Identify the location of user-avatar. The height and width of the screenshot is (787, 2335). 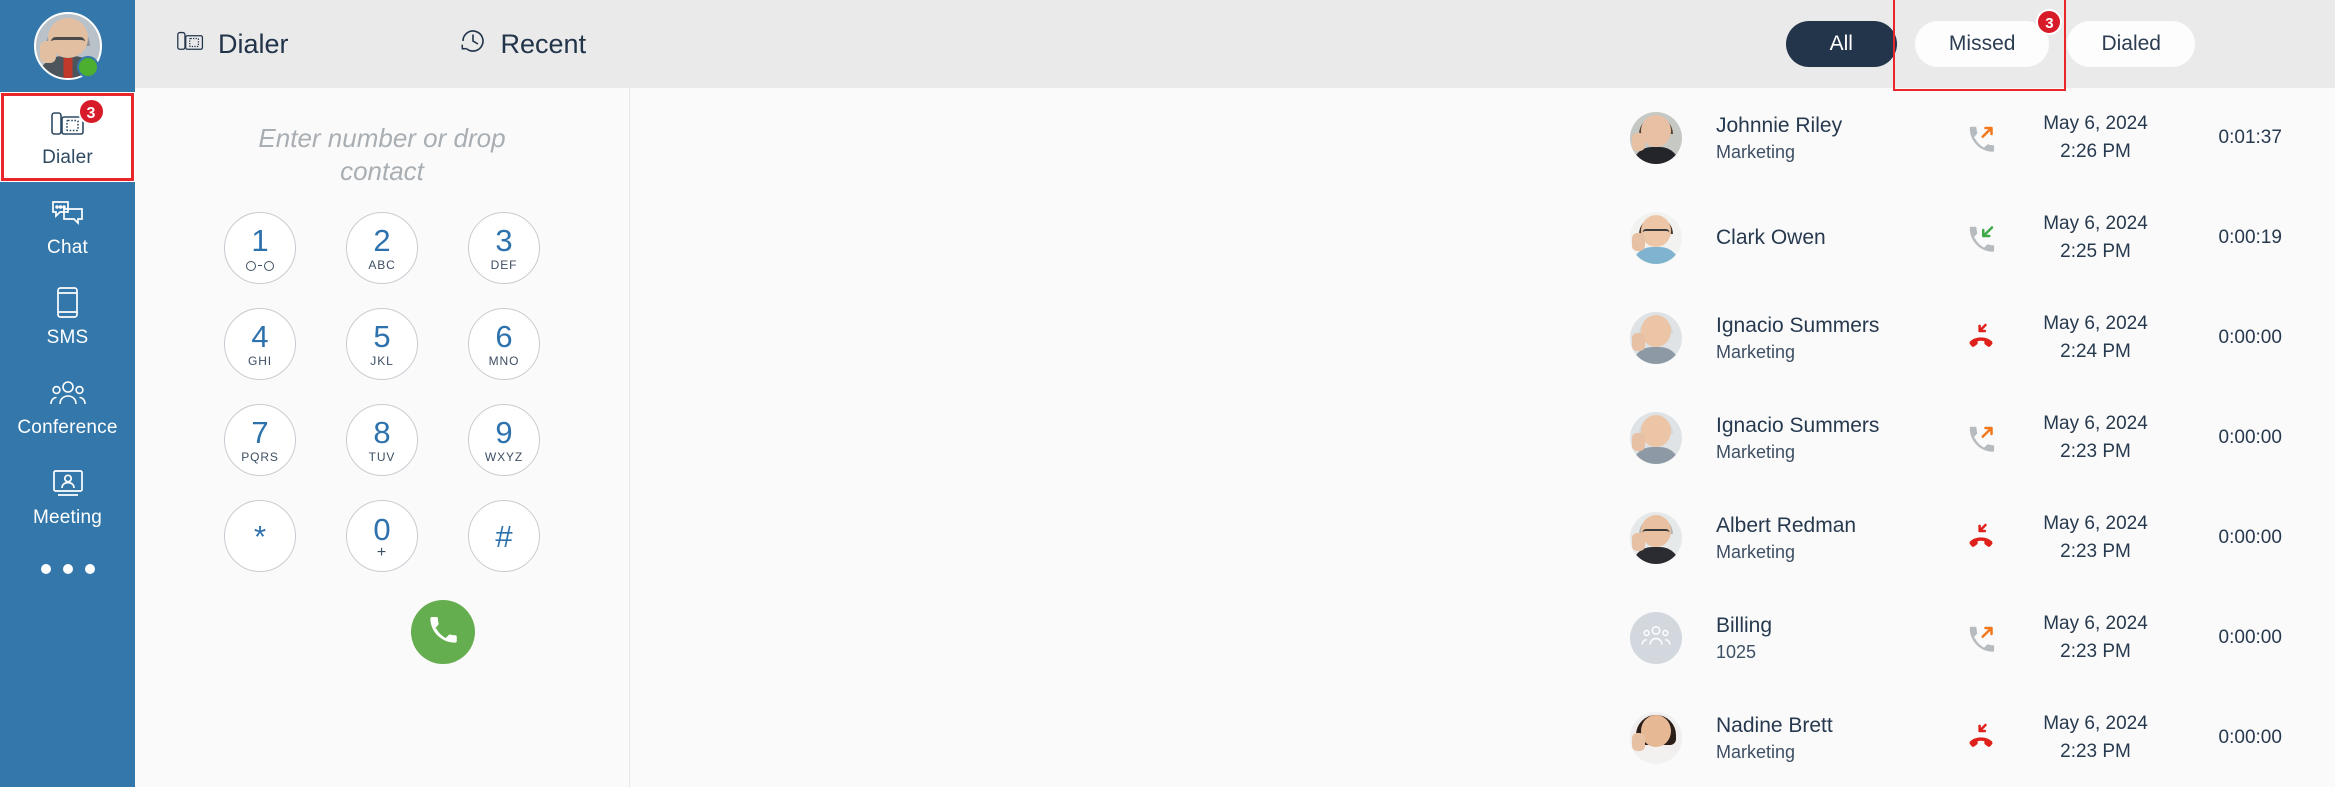
(67, 46).